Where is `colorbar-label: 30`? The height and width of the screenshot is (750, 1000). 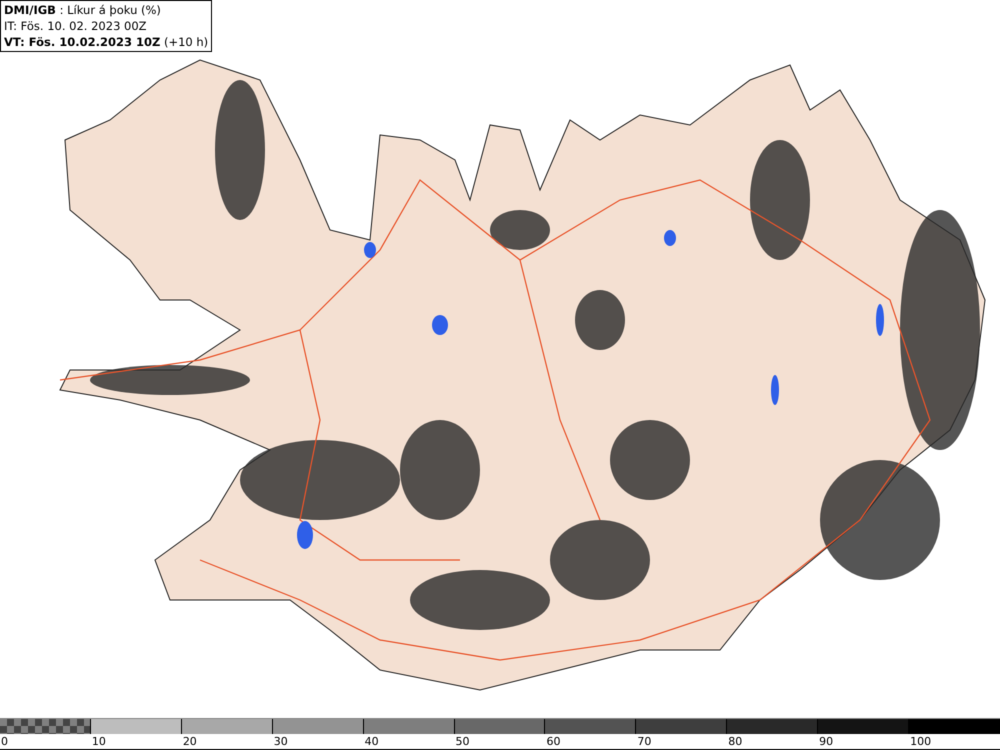
colorbar-label: 30 is located at coordinates (281, 741).